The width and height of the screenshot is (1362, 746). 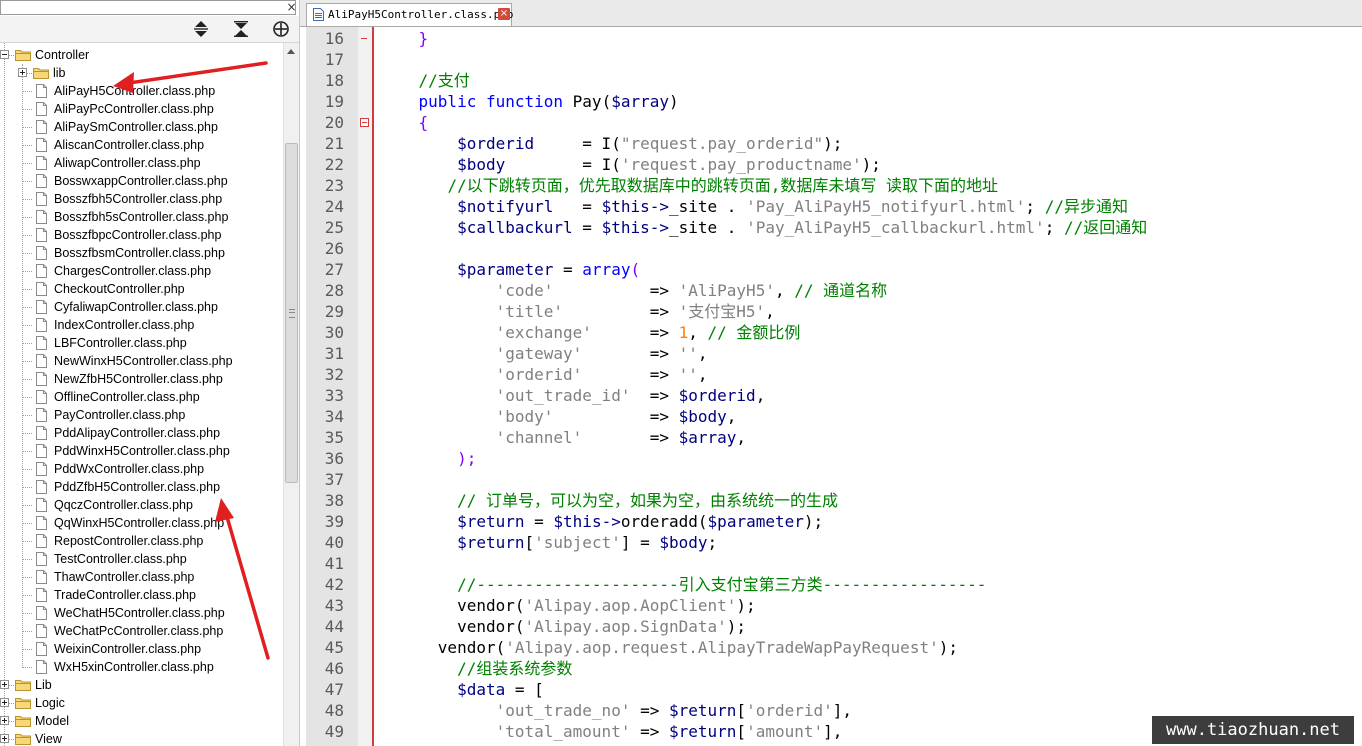 What do you see at coordinates (683, 332) in the screenshot?
I see `code-token: 1` at bounding box center [683, 332].